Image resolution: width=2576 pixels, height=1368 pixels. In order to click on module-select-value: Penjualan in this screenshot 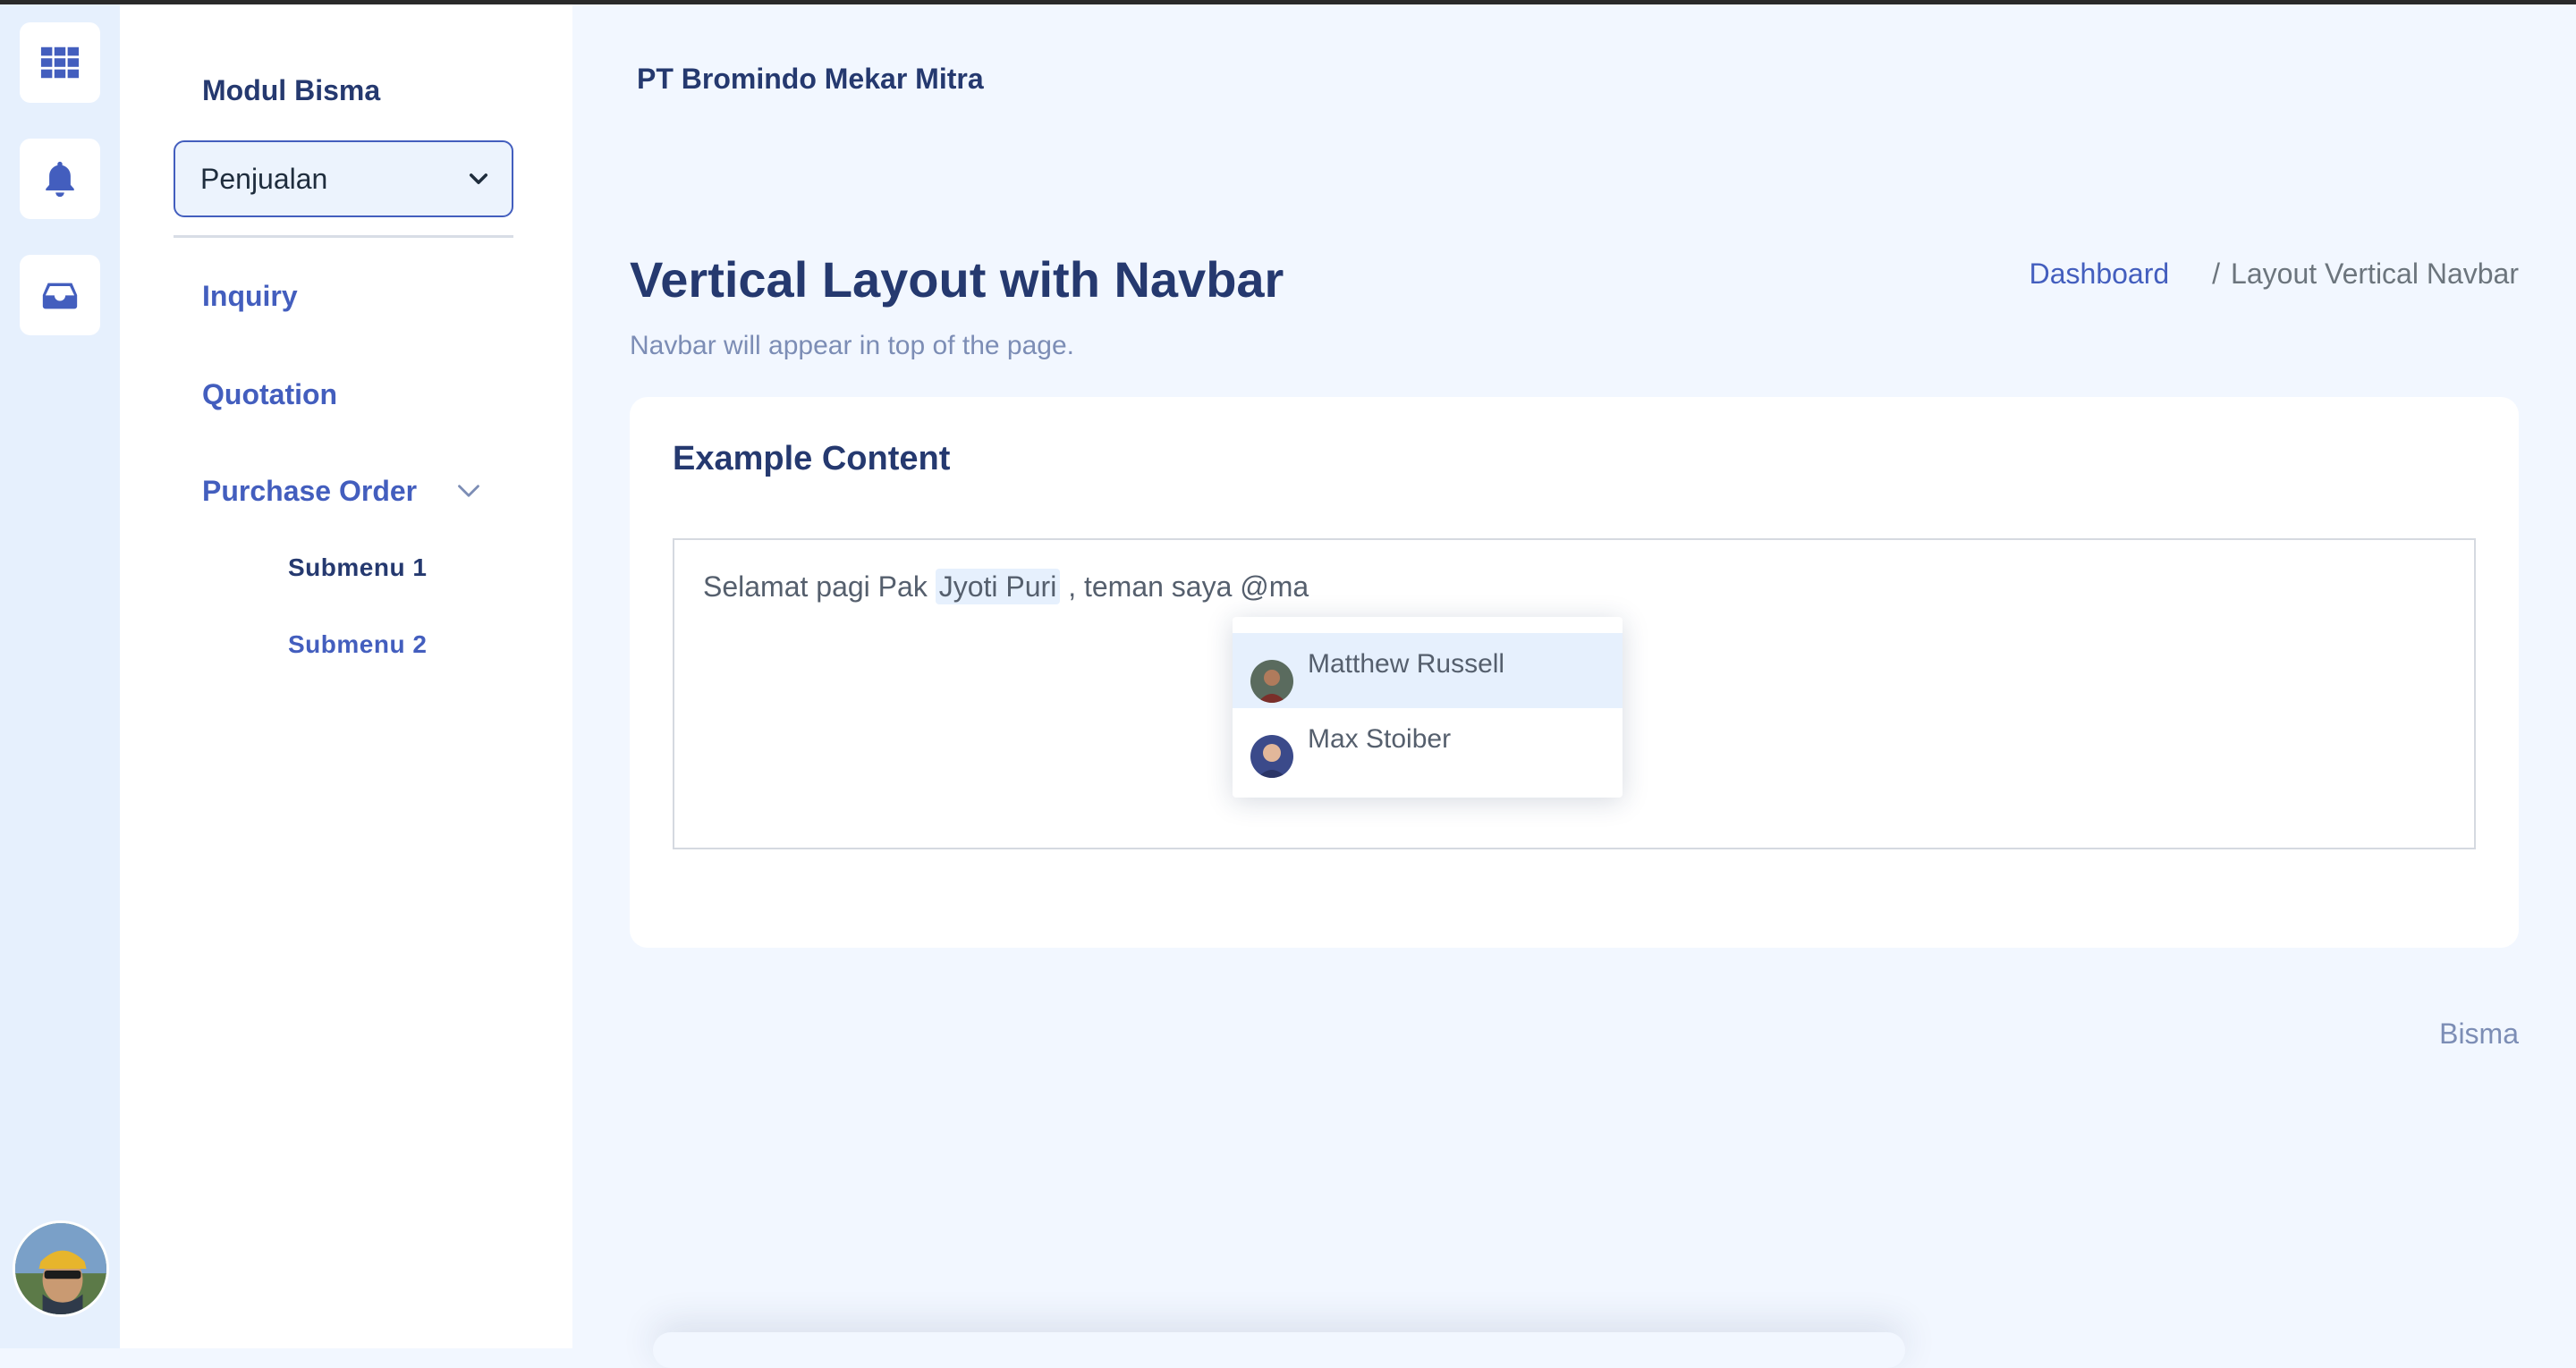, I will do `click(264, 179)`.